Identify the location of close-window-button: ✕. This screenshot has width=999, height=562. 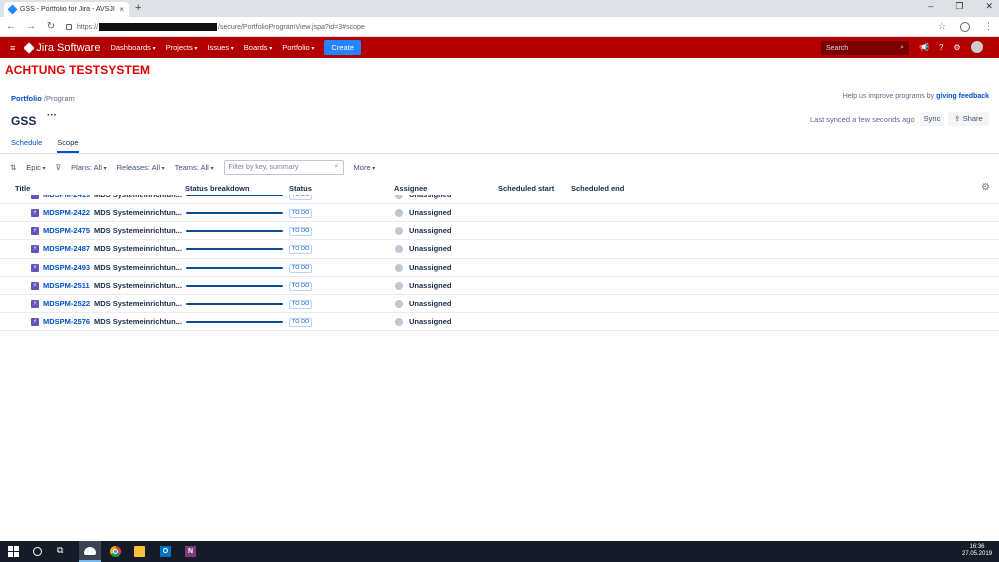
(989, 6).